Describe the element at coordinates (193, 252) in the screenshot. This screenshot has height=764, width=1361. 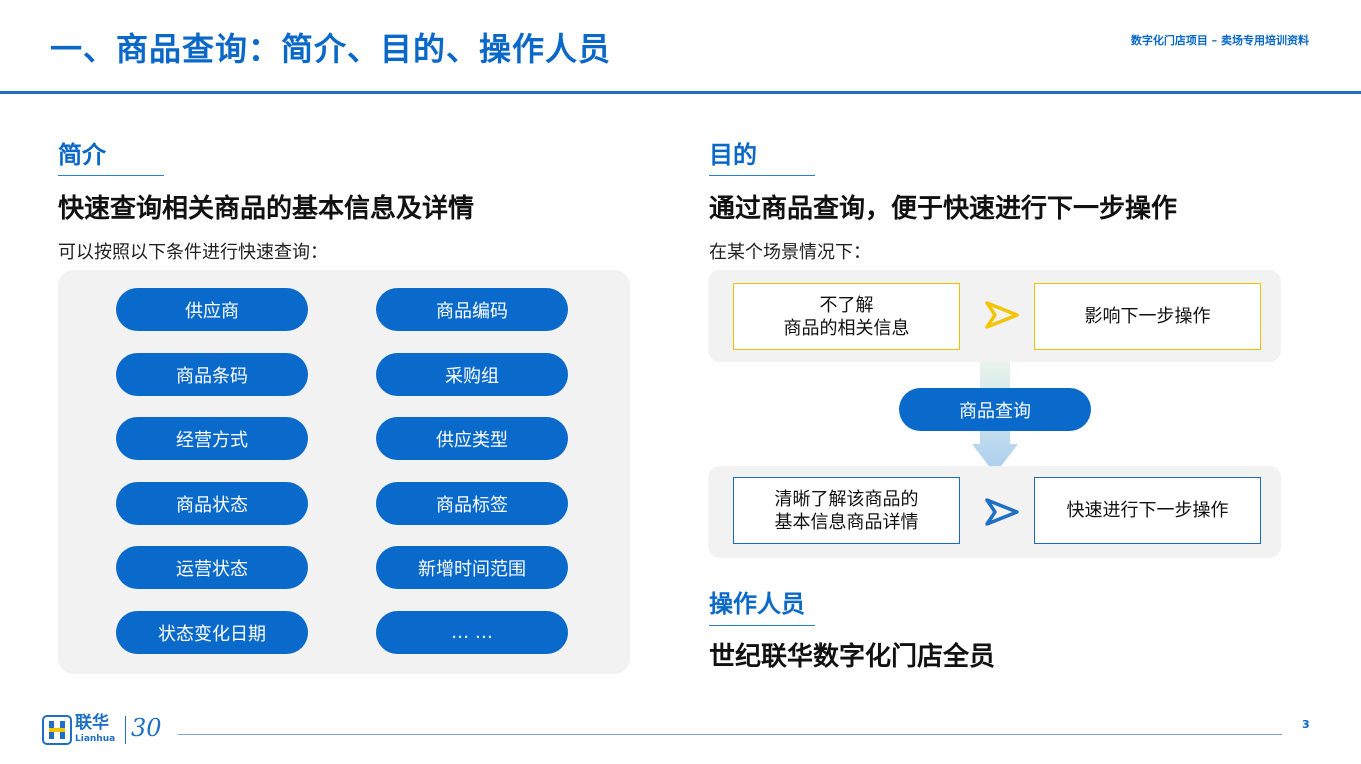
I see `intro-subtext: 可以按照以下条件进行快速查询：` at that location.